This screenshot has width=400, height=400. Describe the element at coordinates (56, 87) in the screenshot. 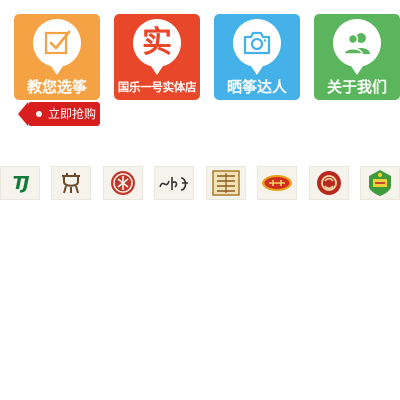

I see `tile-label: 教您选筝` at that location.